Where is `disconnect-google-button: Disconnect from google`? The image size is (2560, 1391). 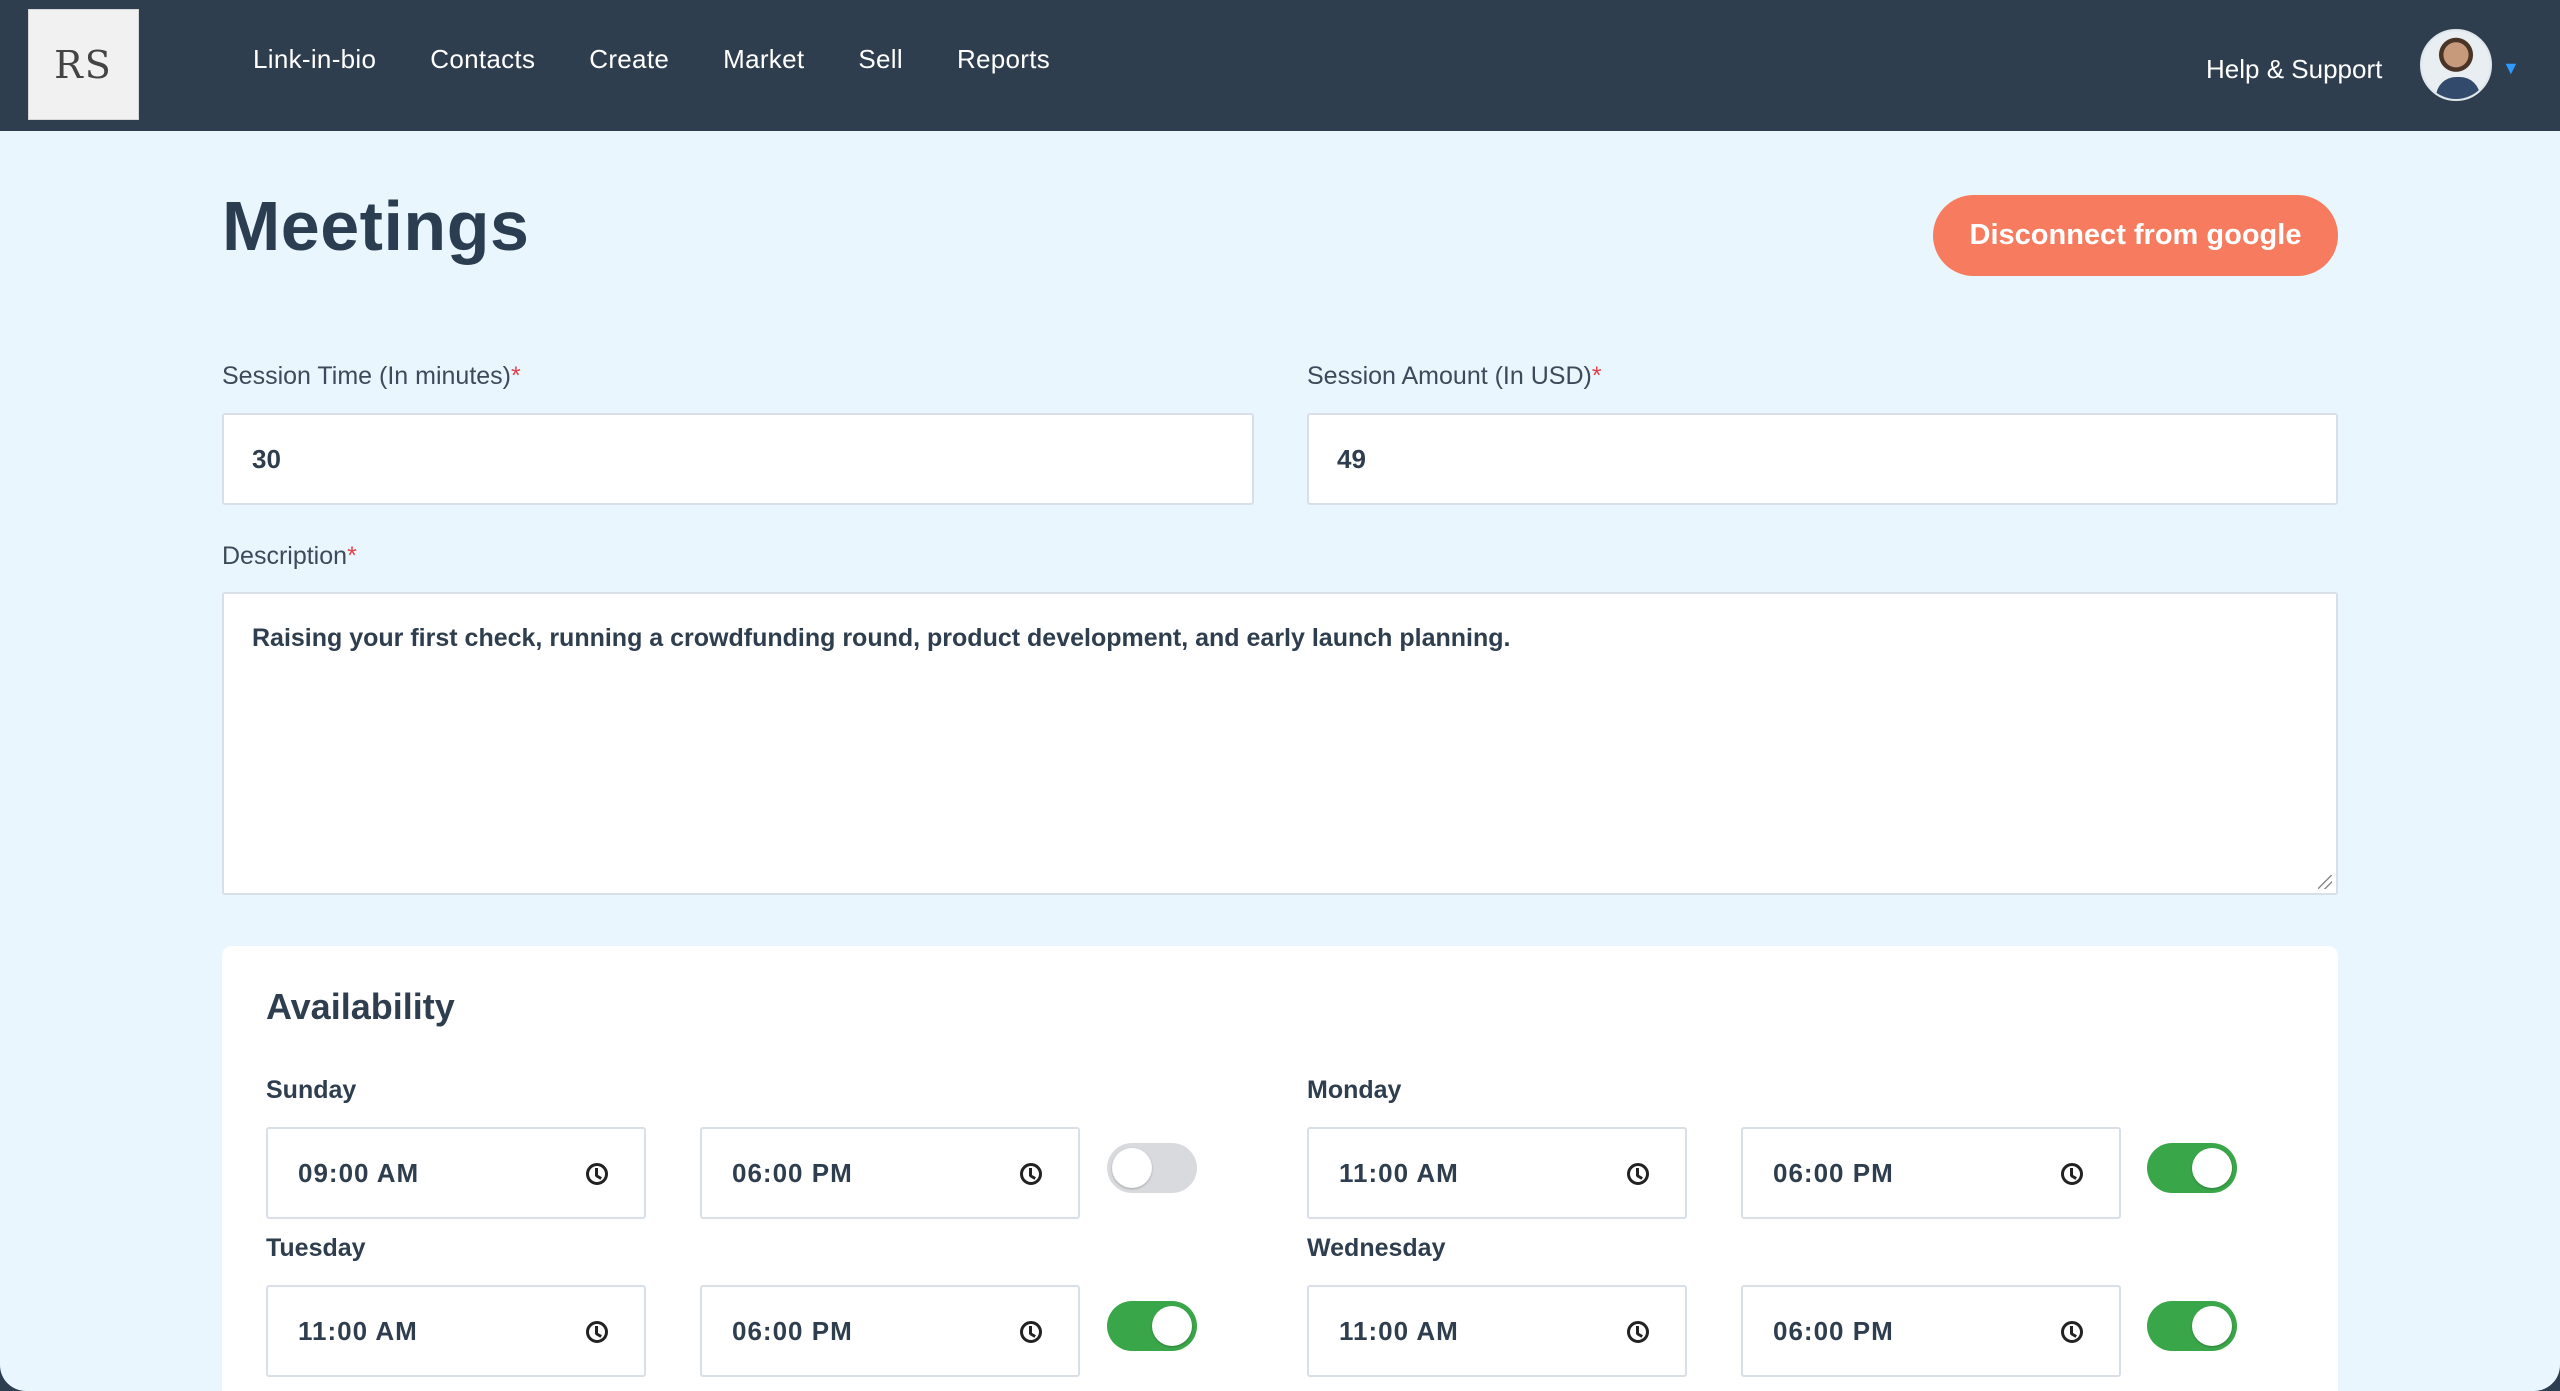 disconnect-google-button: Disconnect from google is located at coordinates (2135, 235).